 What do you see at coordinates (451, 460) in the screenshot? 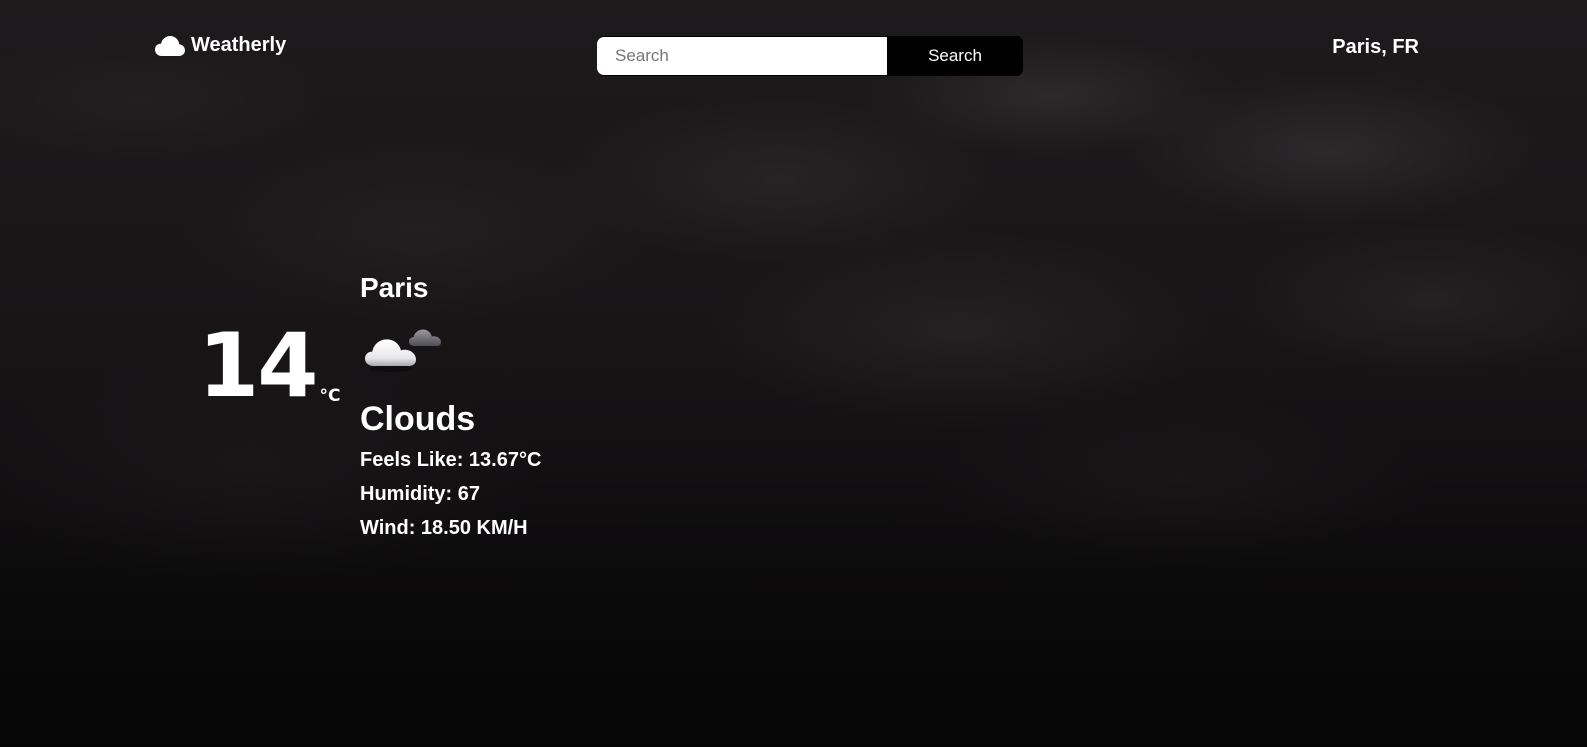
I see `feels-like: Feels Like: 13.67°C` at bounding box center [451, 460].